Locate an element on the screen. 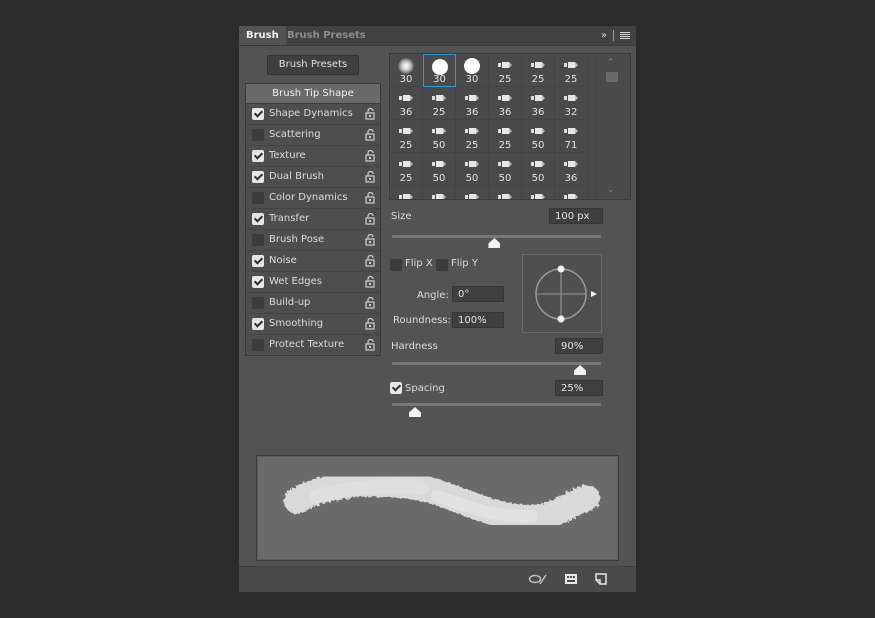 The width and height of the screenshot is (875, 618). option-brush-pose: Brush Pose is located at coordinates (313, 240).